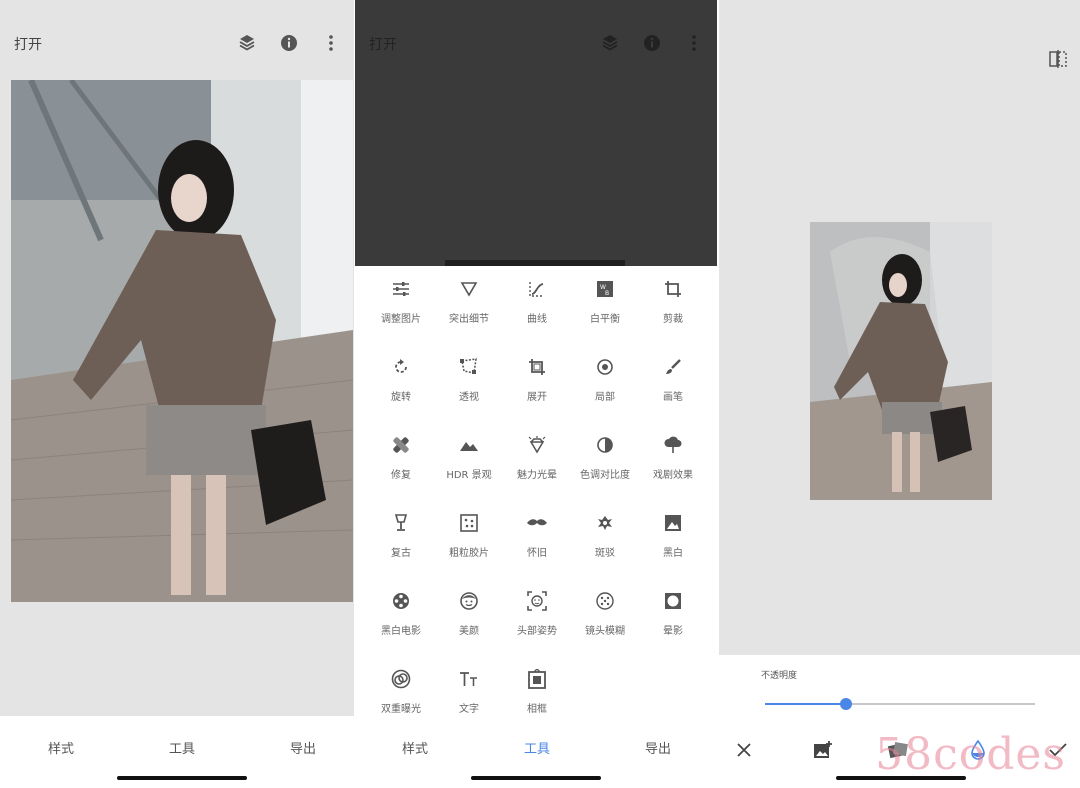 This screenshot has height=788, width=1080. I want to click on lens-blur-icon, so click(605, 601).